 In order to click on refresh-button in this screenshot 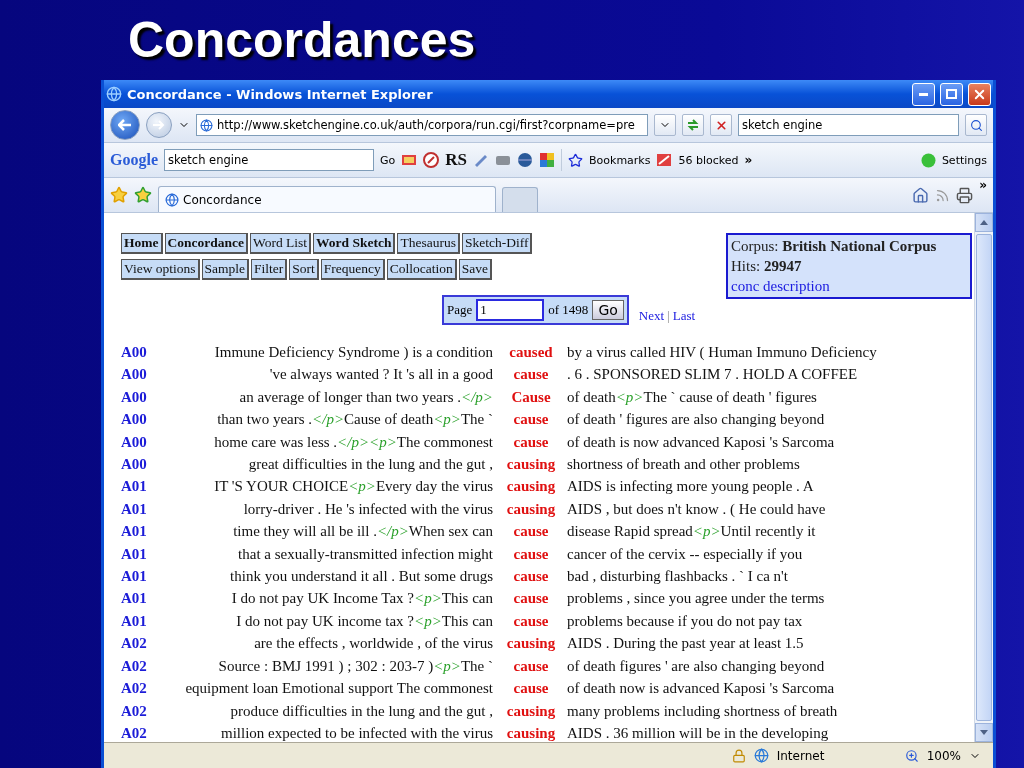, I will do `click(693, 125)`.